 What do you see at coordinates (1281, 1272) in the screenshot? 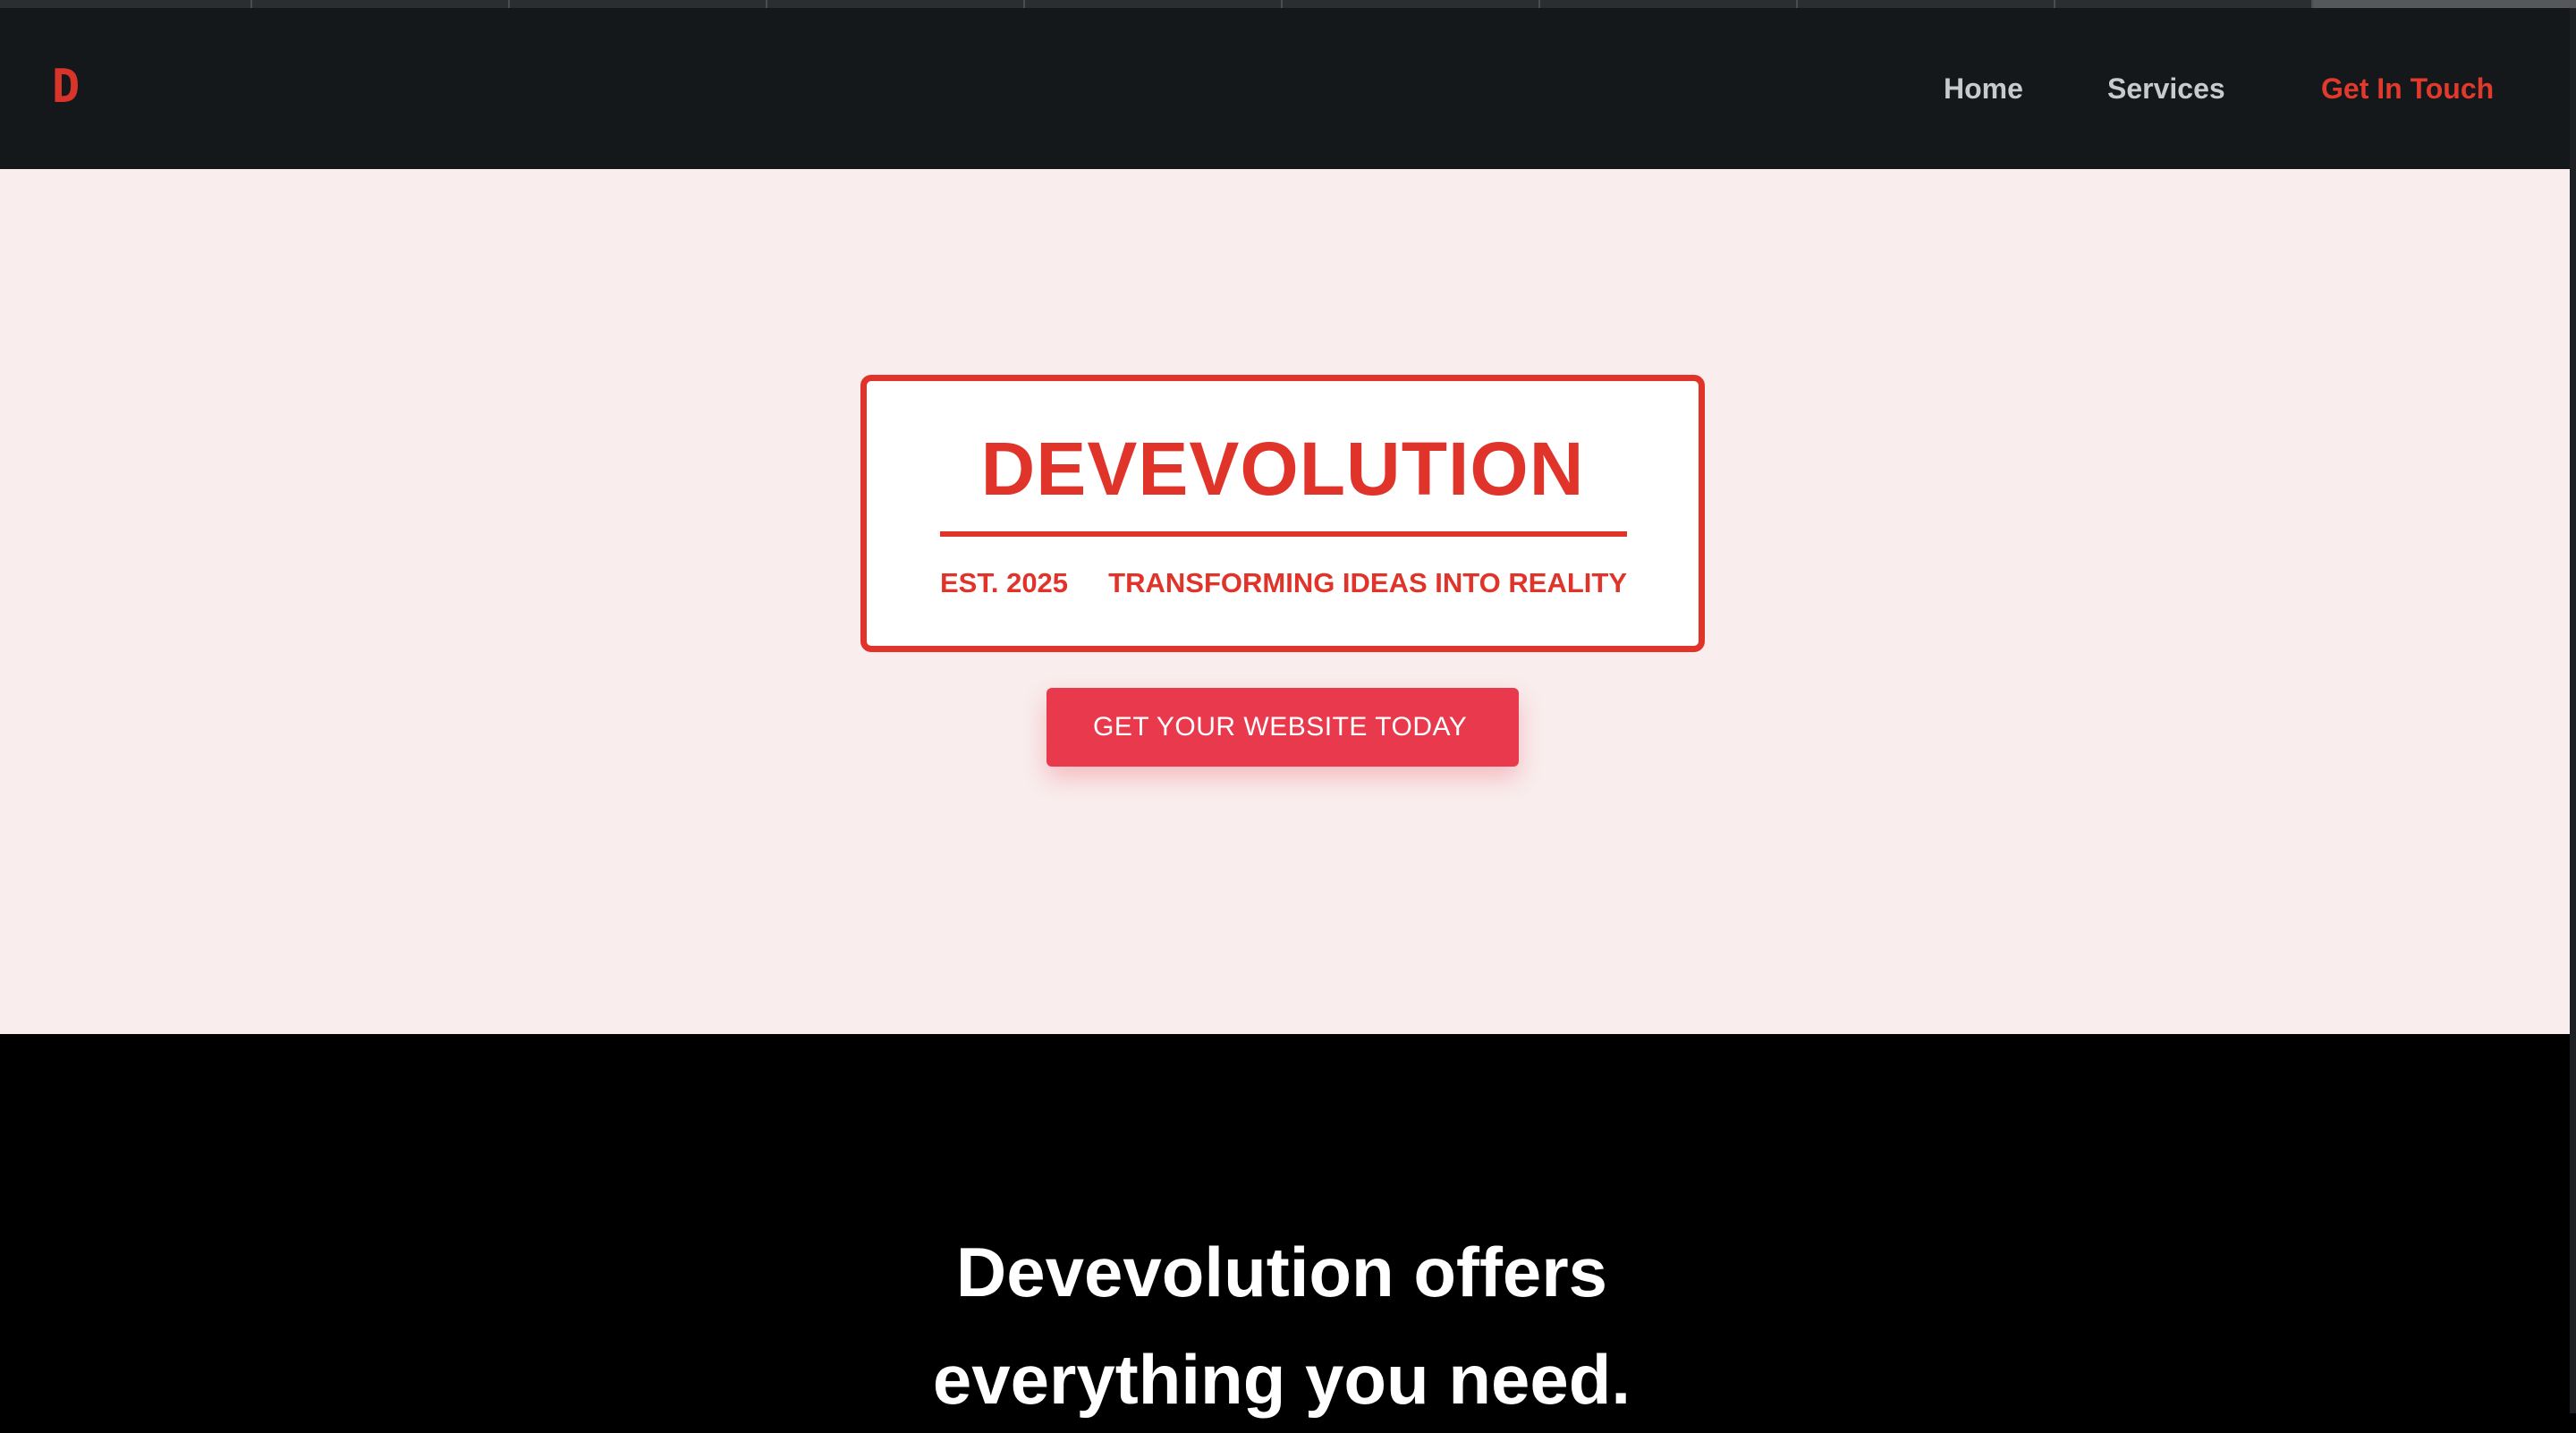
I see `offers-heading-line-1: Devevolution offers` at bounding box center [1281, 1272].